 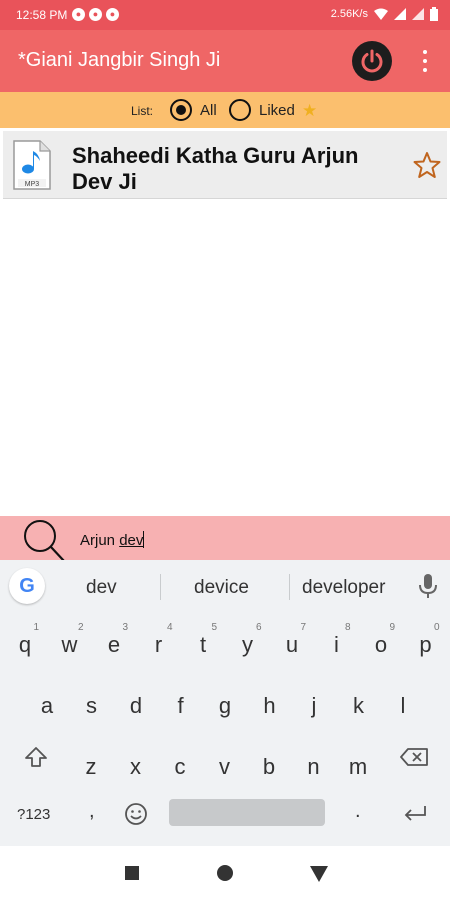 What do you see at coordinates (125, 627) in the screenshot?
I see `key-number-hint: 3` at bounding box center [125, 627].